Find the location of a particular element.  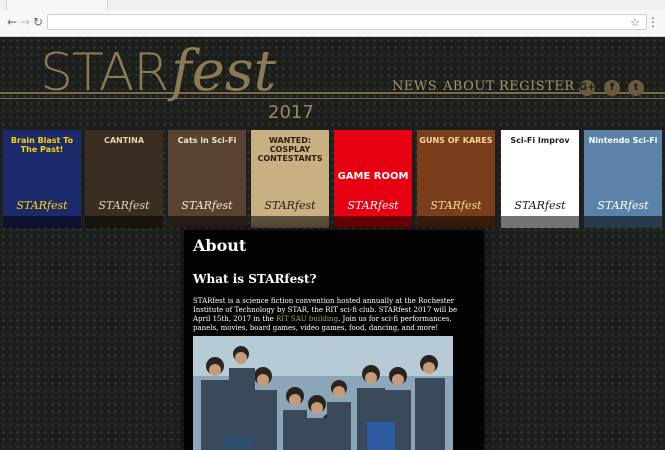

bookmark-star-icon: ☆ is located at coordinates (635, 22).